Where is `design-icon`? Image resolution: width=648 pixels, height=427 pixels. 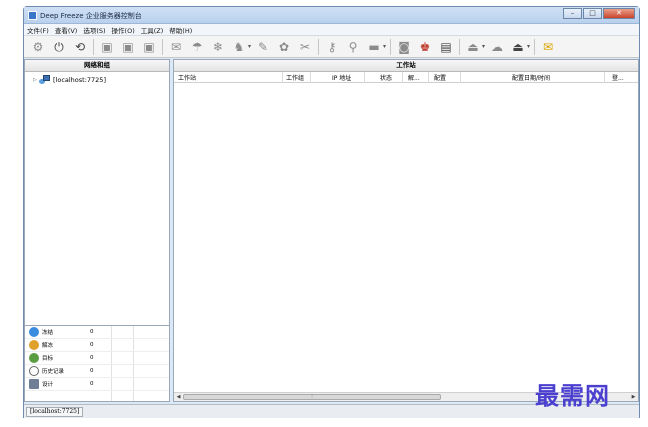
design-icon is located at coordinates (34, 384).